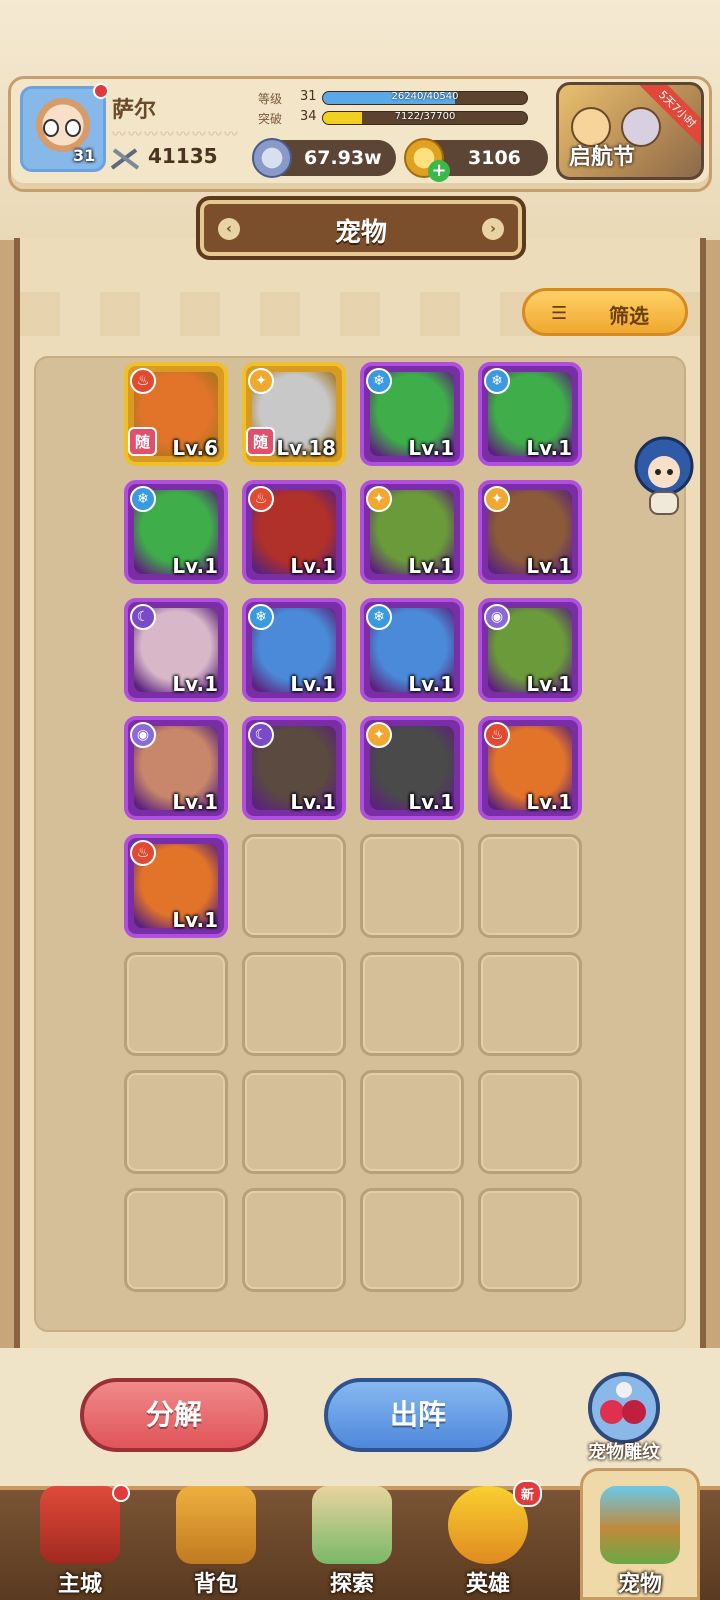  I want to click on silver-amount: 67.93w, so click(343, 158).